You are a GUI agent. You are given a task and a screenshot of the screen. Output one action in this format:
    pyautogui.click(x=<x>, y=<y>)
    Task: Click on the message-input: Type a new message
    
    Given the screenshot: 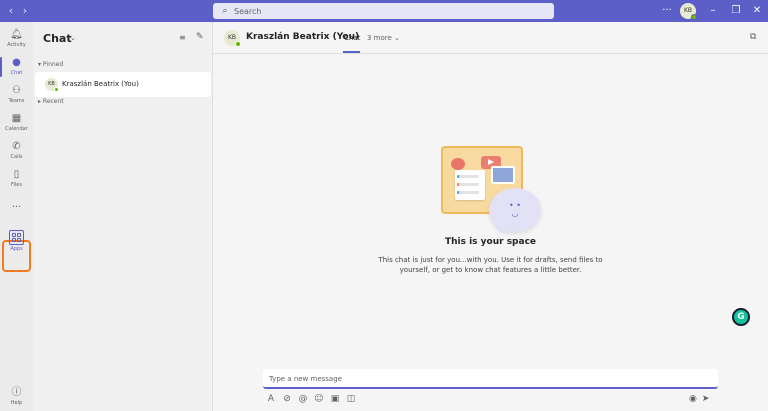 What is the action you would take?
    pyautogui.click(x=490, y=379)
    